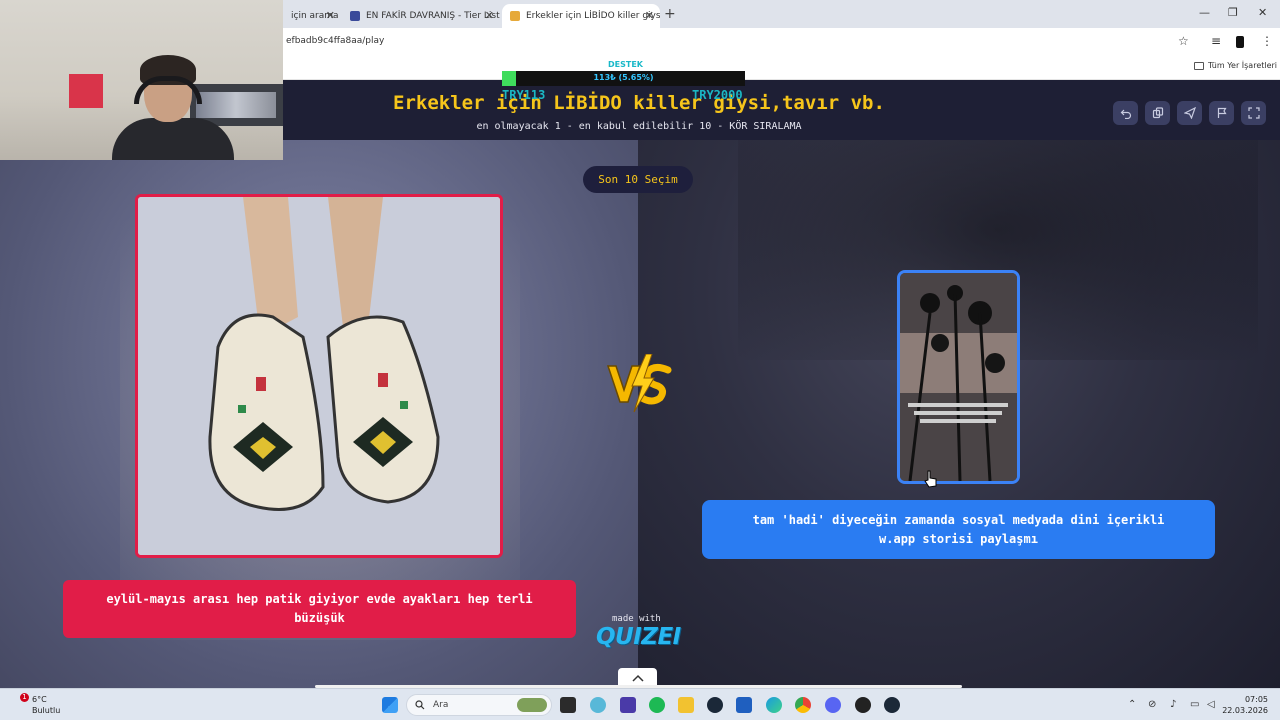 The width and height of the screenshot is (1280, 720). What do you see at coordinates (335, 41) in the screenshot?
I see `url-input: efbadb9c4ffa8aa/play` at bounding box center [335, 41].